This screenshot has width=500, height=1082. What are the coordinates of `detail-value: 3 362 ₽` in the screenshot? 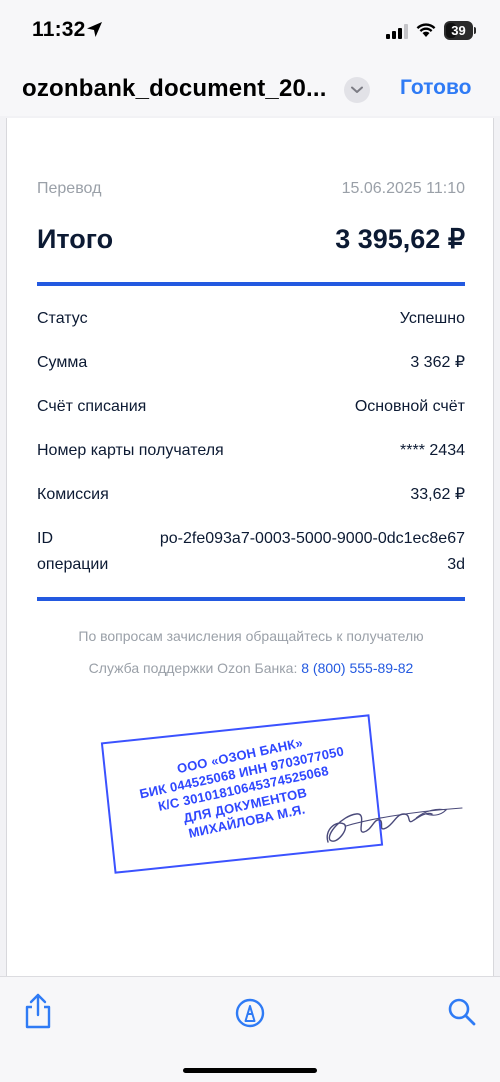 It's located at (437, 362).